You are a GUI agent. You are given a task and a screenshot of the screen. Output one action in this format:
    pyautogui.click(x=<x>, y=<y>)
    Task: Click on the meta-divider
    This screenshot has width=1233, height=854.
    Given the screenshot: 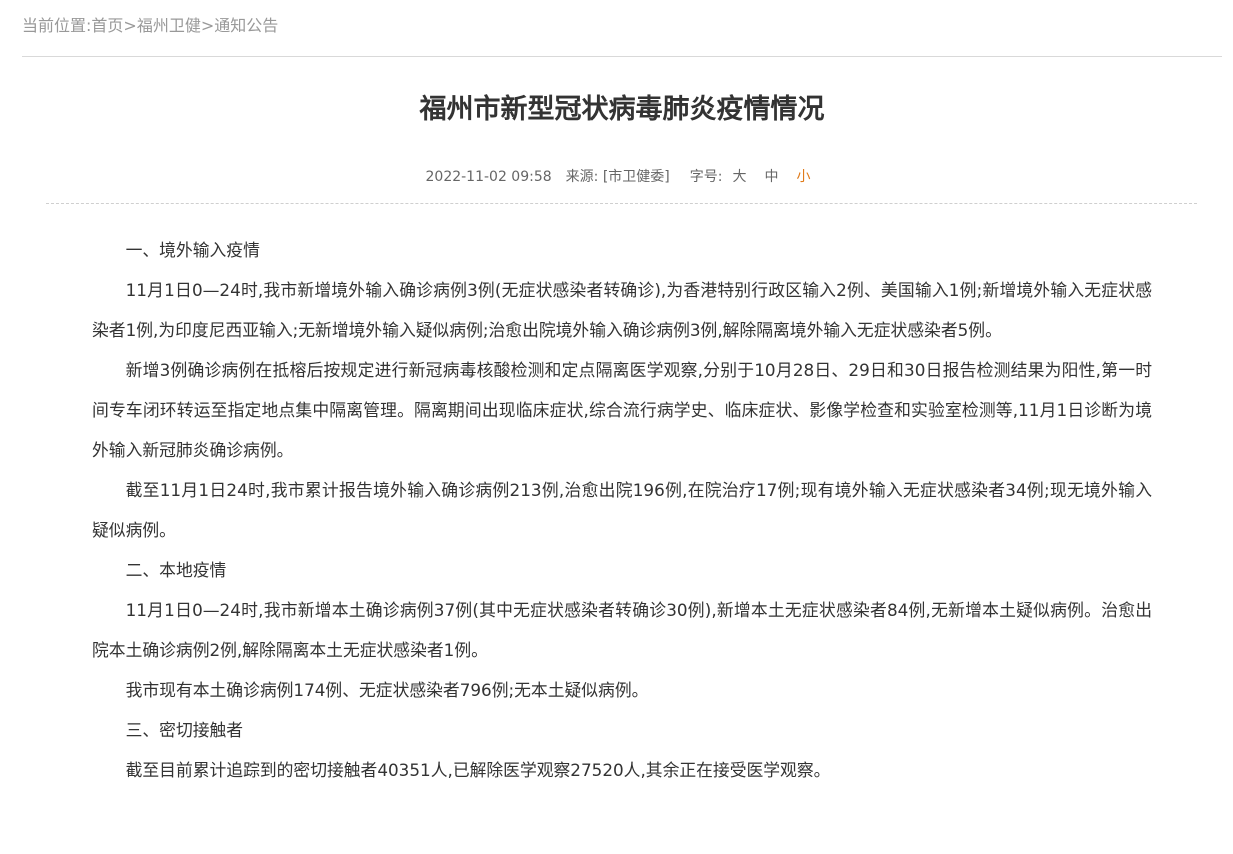 What is the action you would take?
    pyautogui.click(x=621, y=203)
    